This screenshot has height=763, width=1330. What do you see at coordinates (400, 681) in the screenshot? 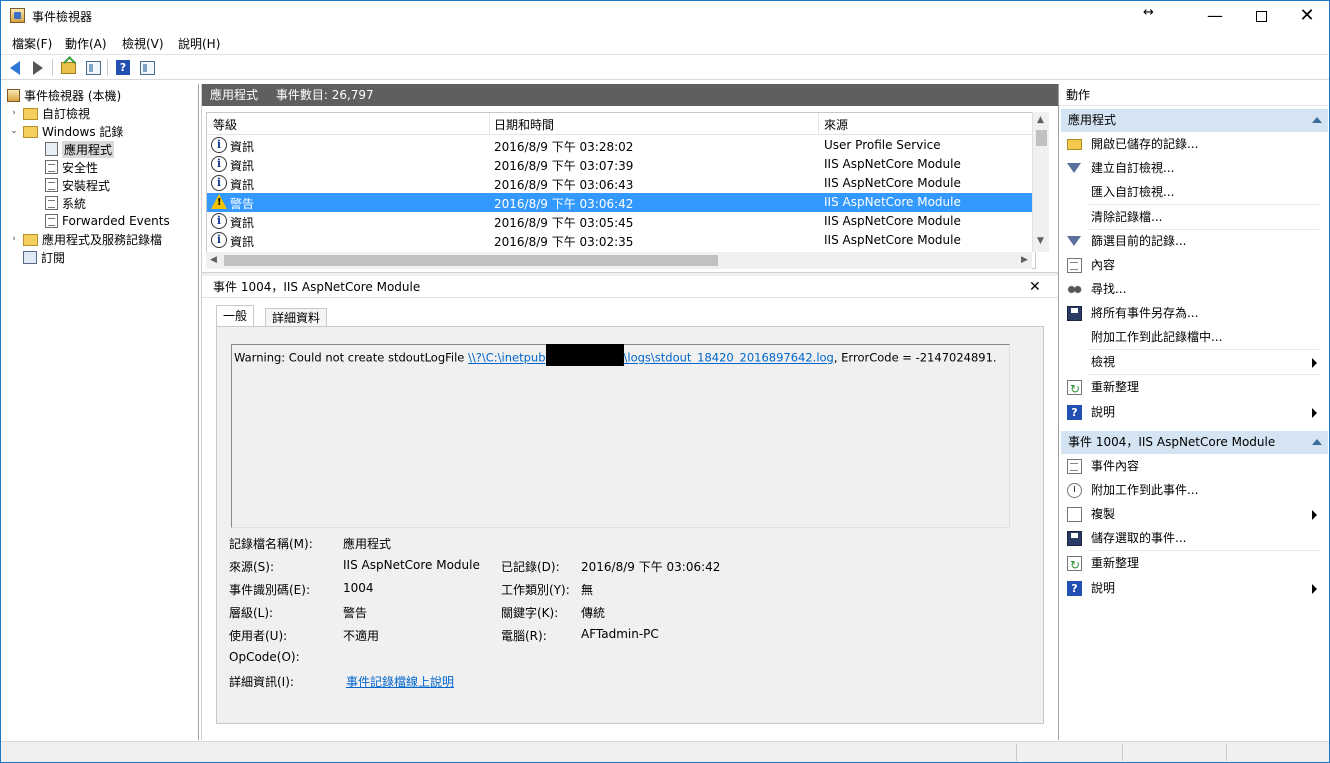
I see `online-help-link: 事件記錄檔線上說明` at bounding box center [400, 681].